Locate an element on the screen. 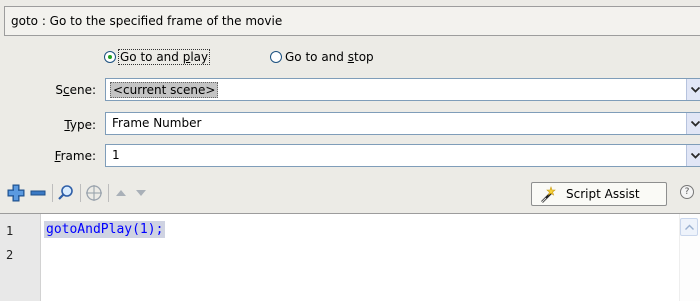 The width and height of the screenshot is (700, 301). radio-label-play: Go to and play is located at coordinates (164, 57).